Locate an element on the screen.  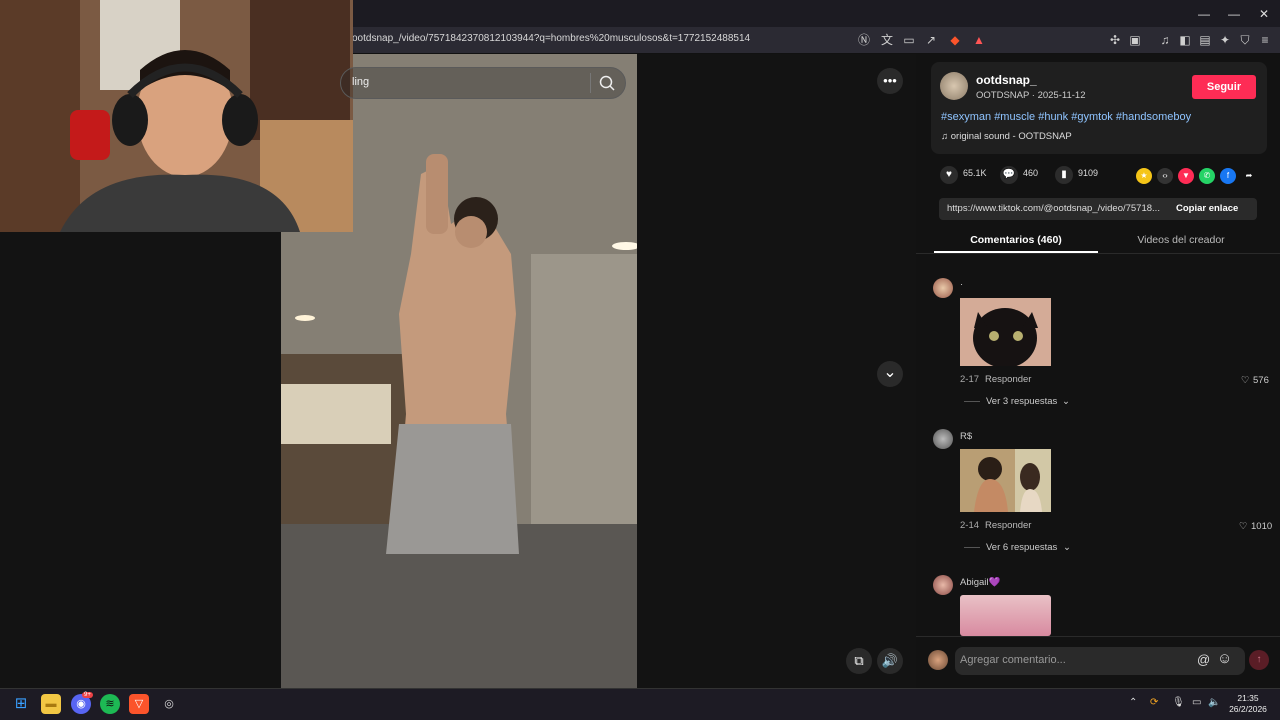
search-divider is located at coordinates (590, 83).